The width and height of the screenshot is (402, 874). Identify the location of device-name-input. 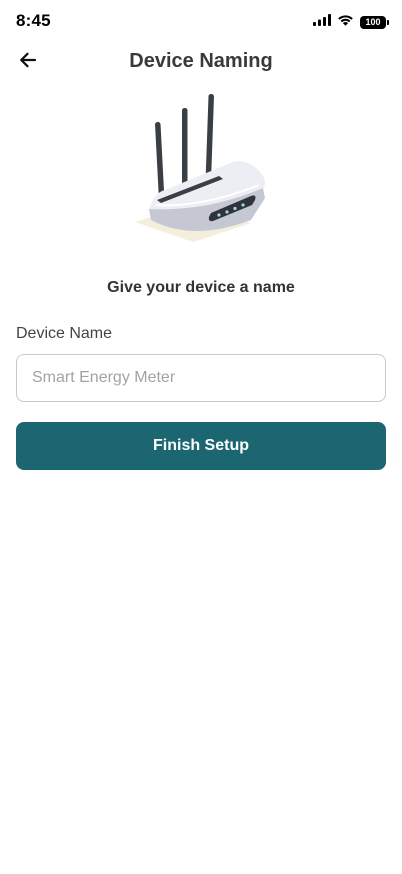
(201, 378).